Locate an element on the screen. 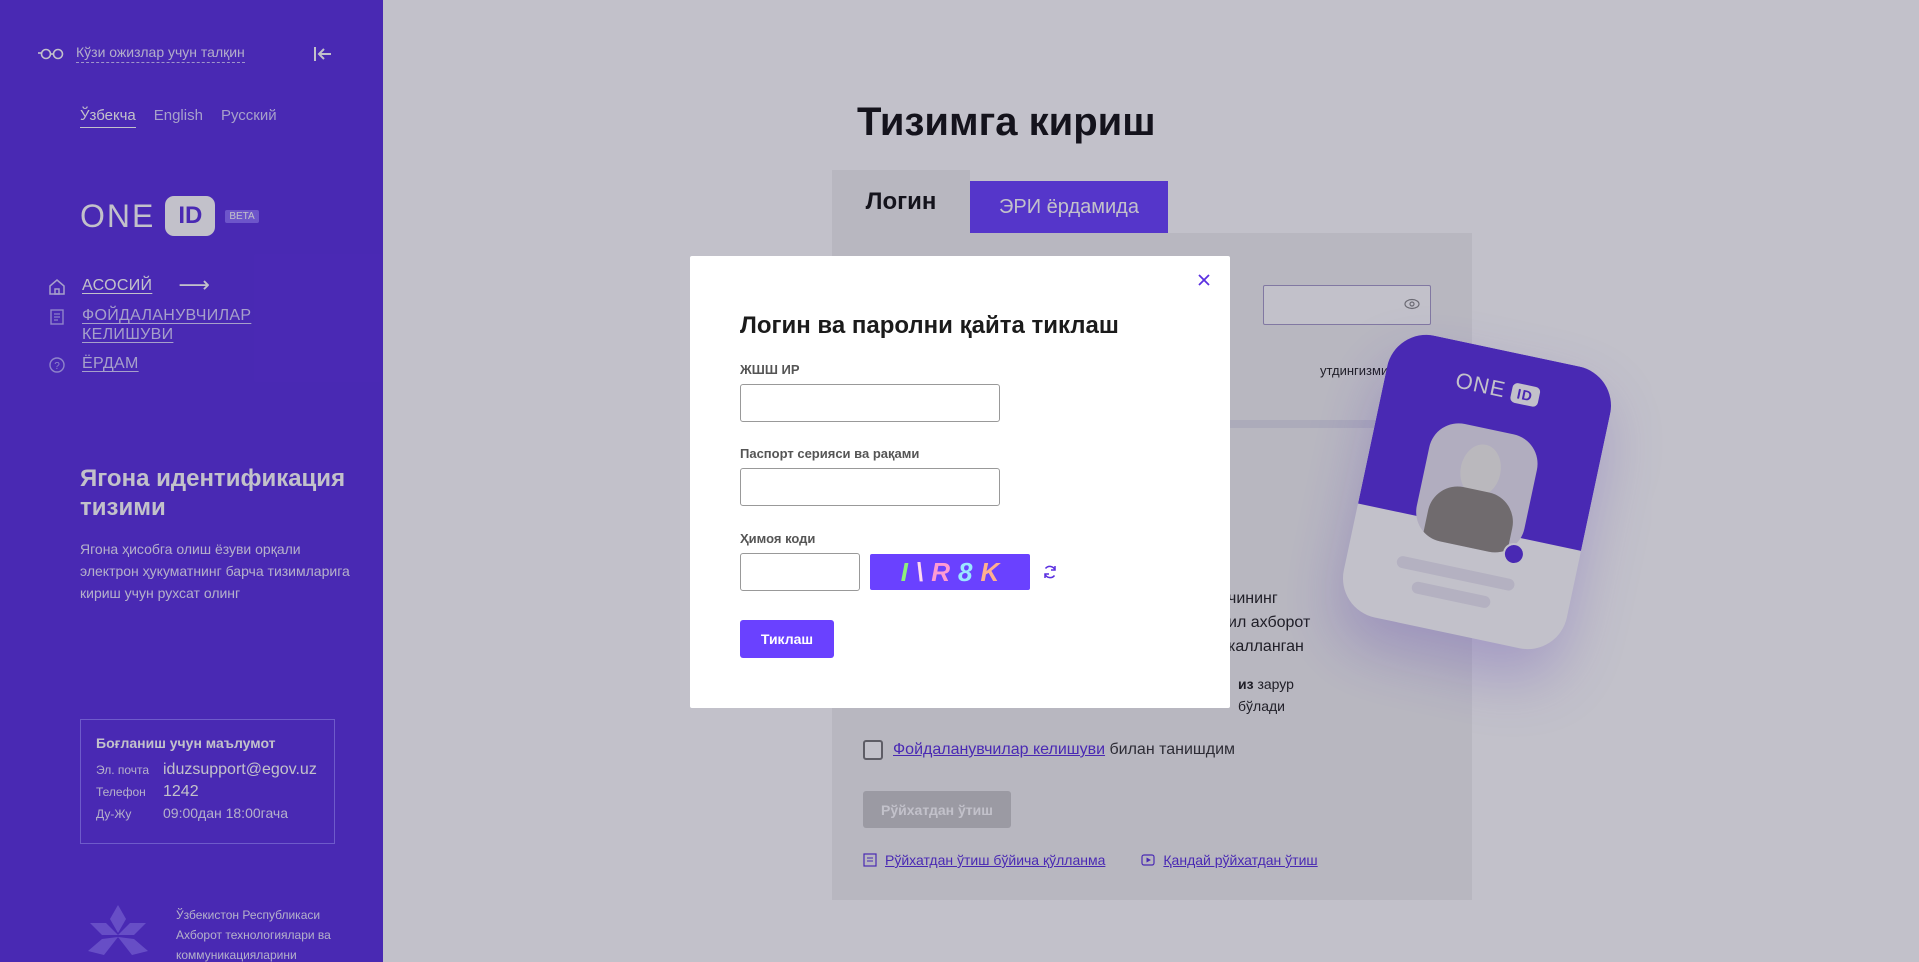 This screenshot has height=962, width=1919. captcha-char: I is located at coordinates (904, 571).